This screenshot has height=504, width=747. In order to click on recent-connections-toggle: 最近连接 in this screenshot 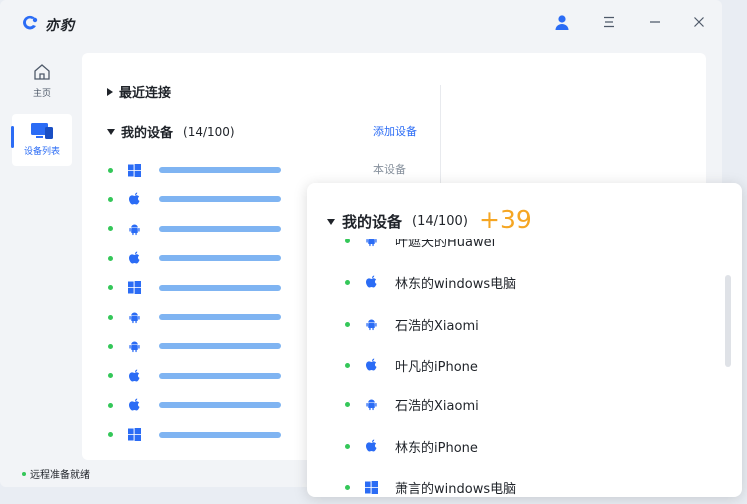, I will do `click(139, 91)`.